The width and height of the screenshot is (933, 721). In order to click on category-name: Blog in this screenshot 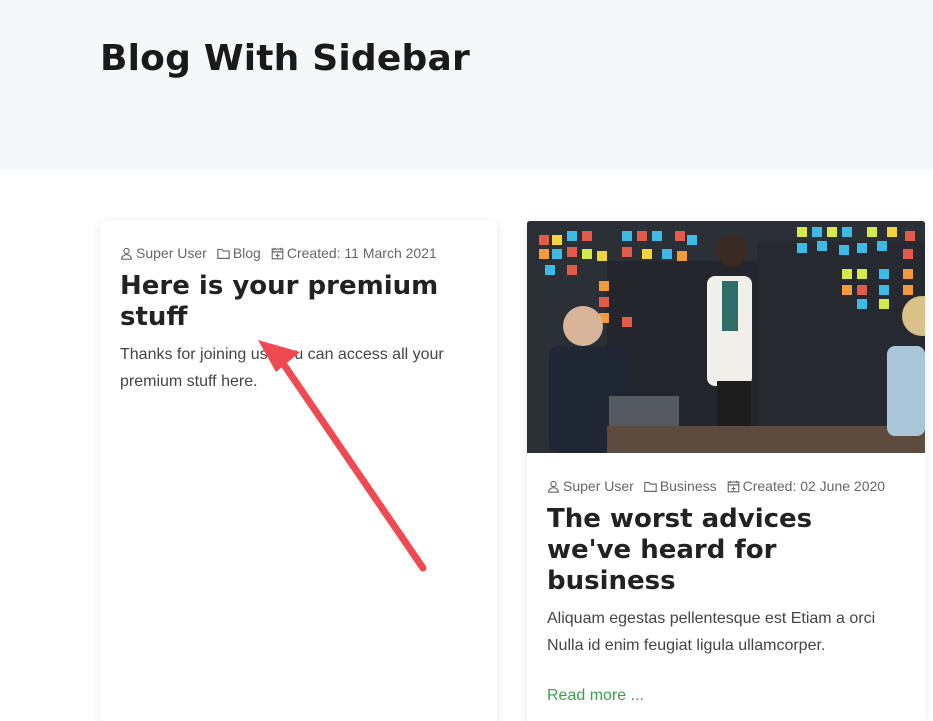, I will do `click(246, 253)`.